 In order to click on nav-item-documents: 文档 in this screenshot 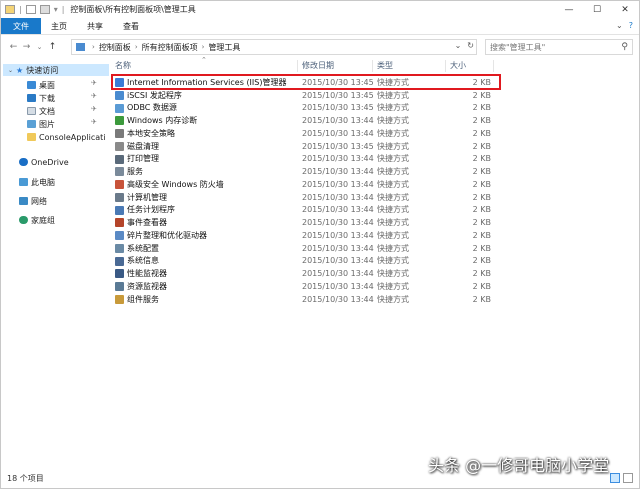, I will do `click(41, 111)`.